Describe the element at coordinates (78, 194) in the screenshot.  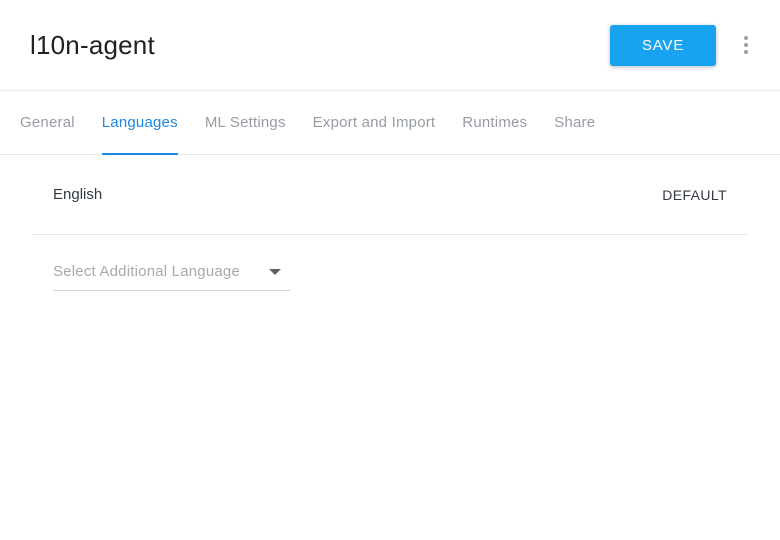
I see `language-name: English` at that location.